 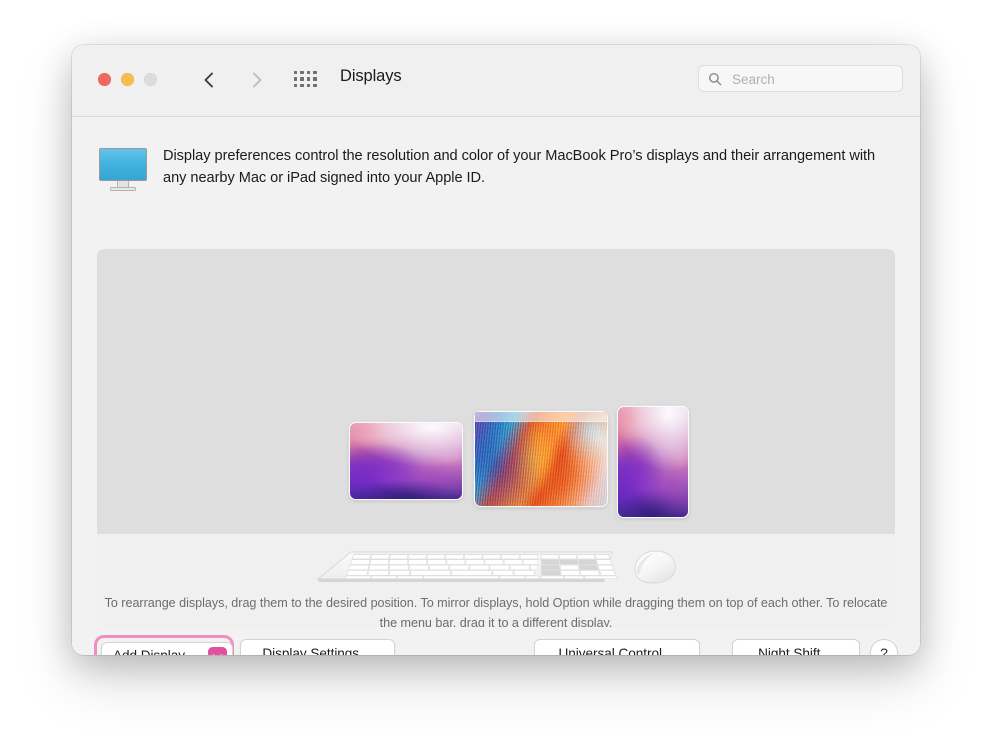 I want to click on help-button: ?, so click(x=884, y=647).